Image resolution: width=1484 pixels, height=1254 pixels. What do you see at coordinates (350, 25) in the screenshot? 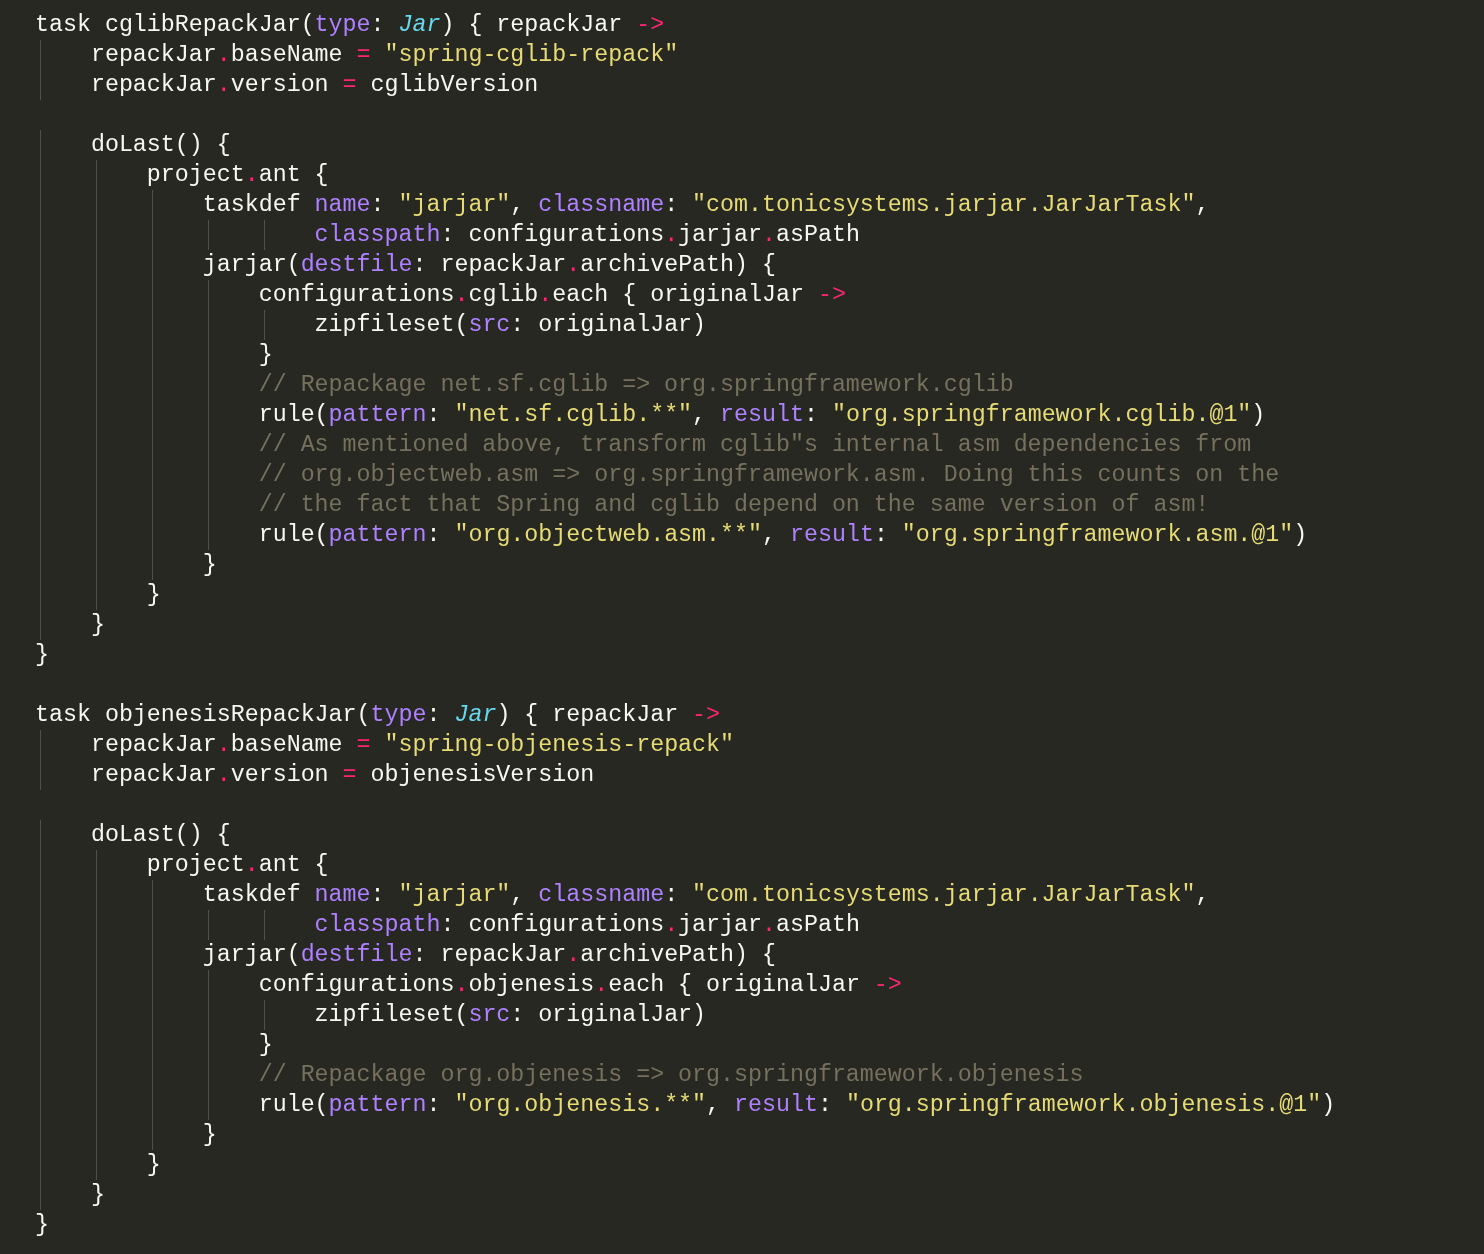
I see `code-line: task cglibRepackJar(type: Jar) { repackJar ->` at bounding box center [350, 25].